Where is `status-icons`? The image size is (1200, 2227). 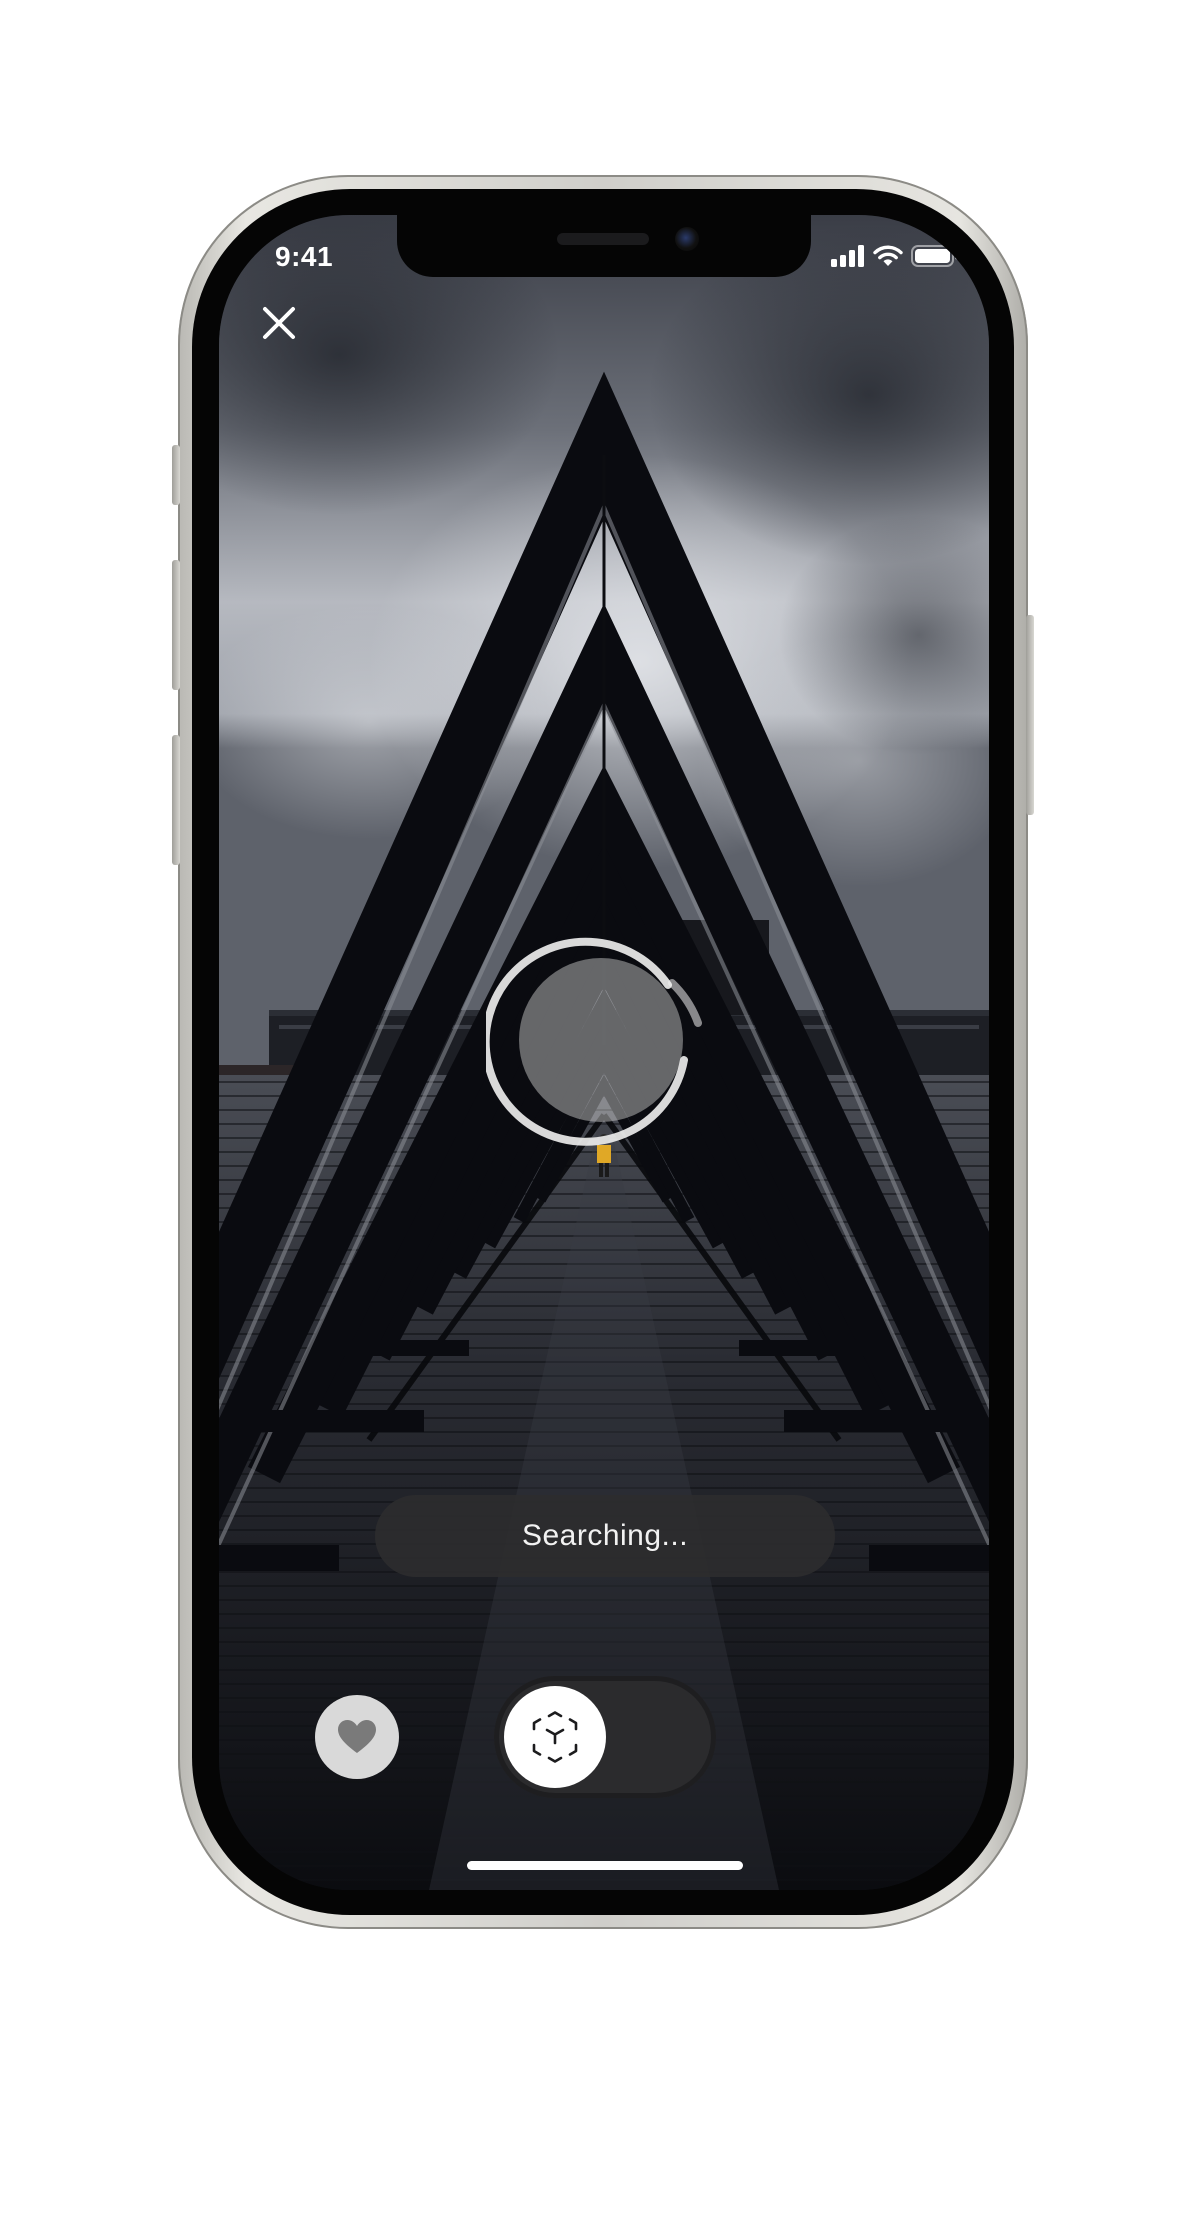 status-icons is located at coordinates (895, 256).